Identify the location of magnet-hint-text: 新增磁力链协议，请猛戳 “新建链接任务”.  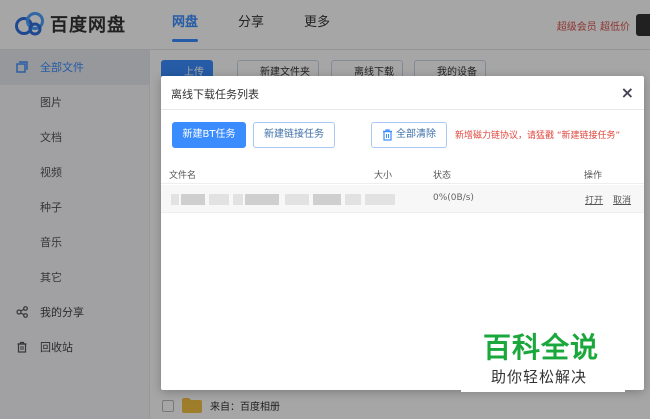
(538, 136).